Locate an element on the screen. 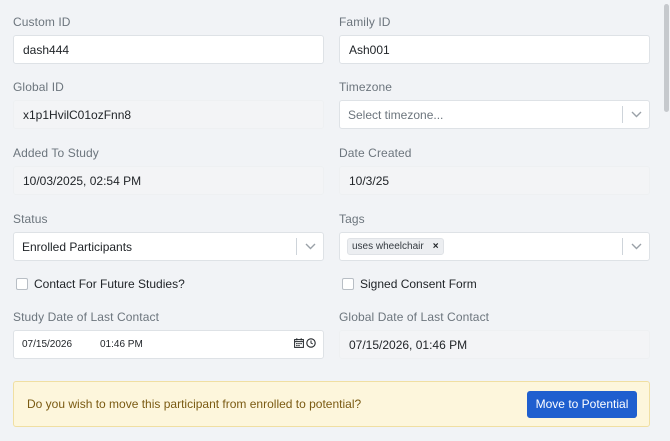 The height and width of the screenshot is (441, 670). scrollbar is located at coordinates (666, 220).